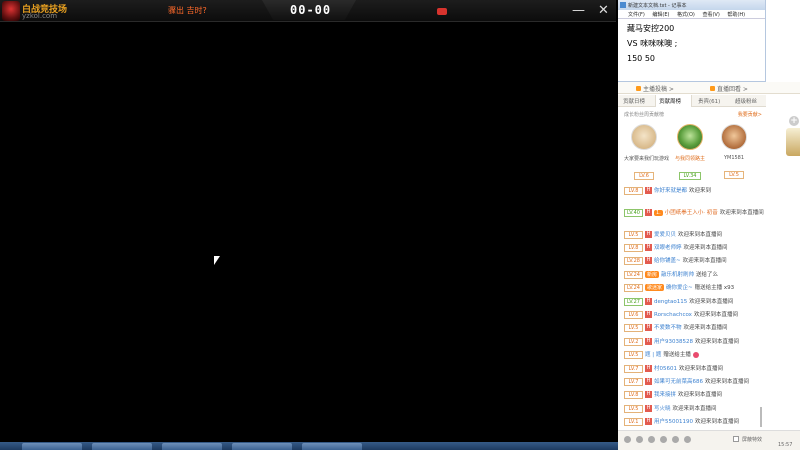  I want to click on chat-username: 用户55001190, so click(673, 422).